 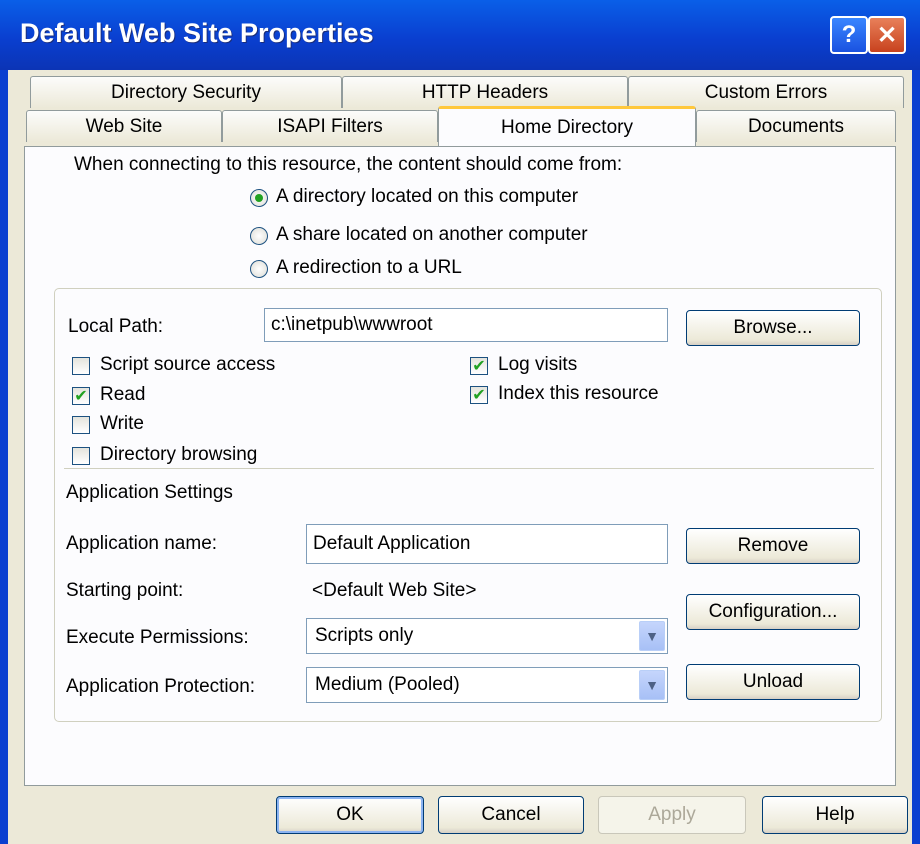 What do you see at coordinates (330, 126) in the screenshot?
I see `tab-isapi-filters: ISAPI Filters` at bounding box center [330, 126].